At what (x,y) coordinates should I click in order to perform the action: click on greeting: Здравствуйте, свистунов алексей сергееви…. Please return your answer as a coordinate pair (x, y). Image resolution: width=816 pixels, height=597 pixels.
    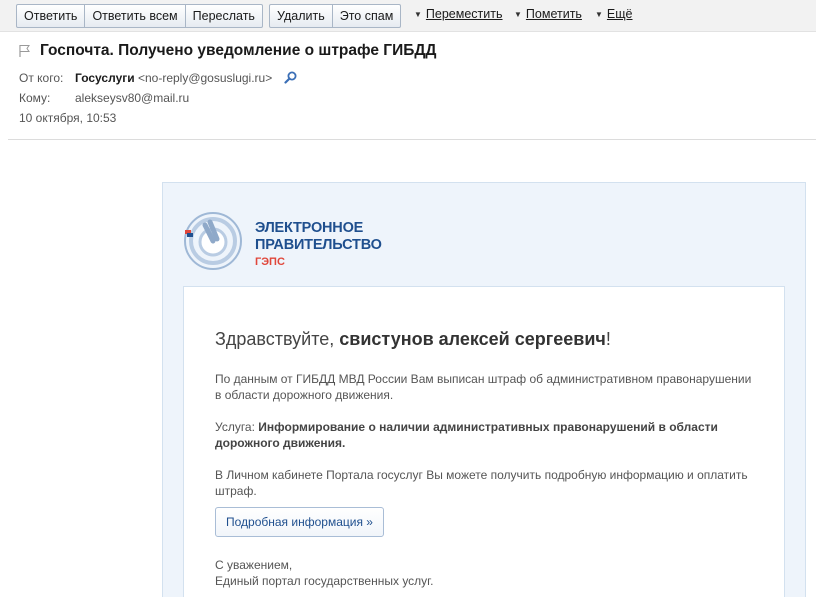
    Looking at the image, I should click on (413, 339).